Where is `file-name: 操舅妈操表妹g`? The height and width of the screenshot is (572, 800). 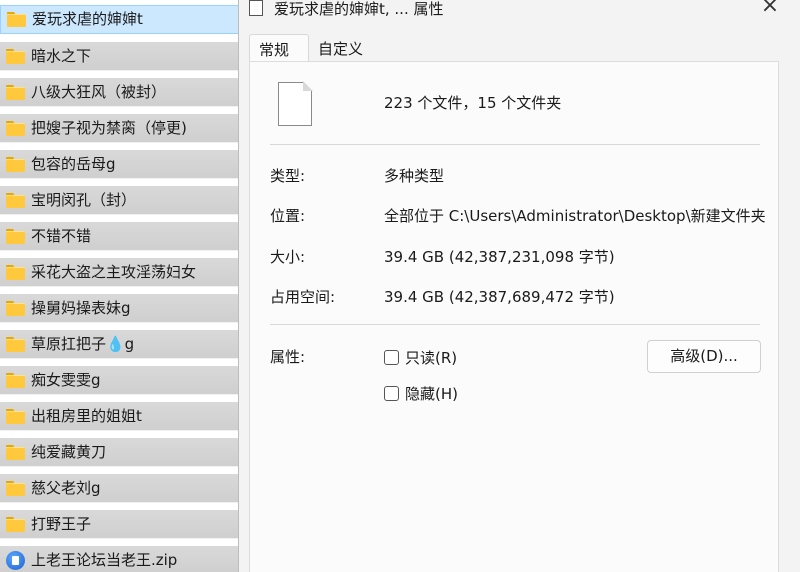
file-name: 操舅妈操表妹g is located at coordinates (81, 307).